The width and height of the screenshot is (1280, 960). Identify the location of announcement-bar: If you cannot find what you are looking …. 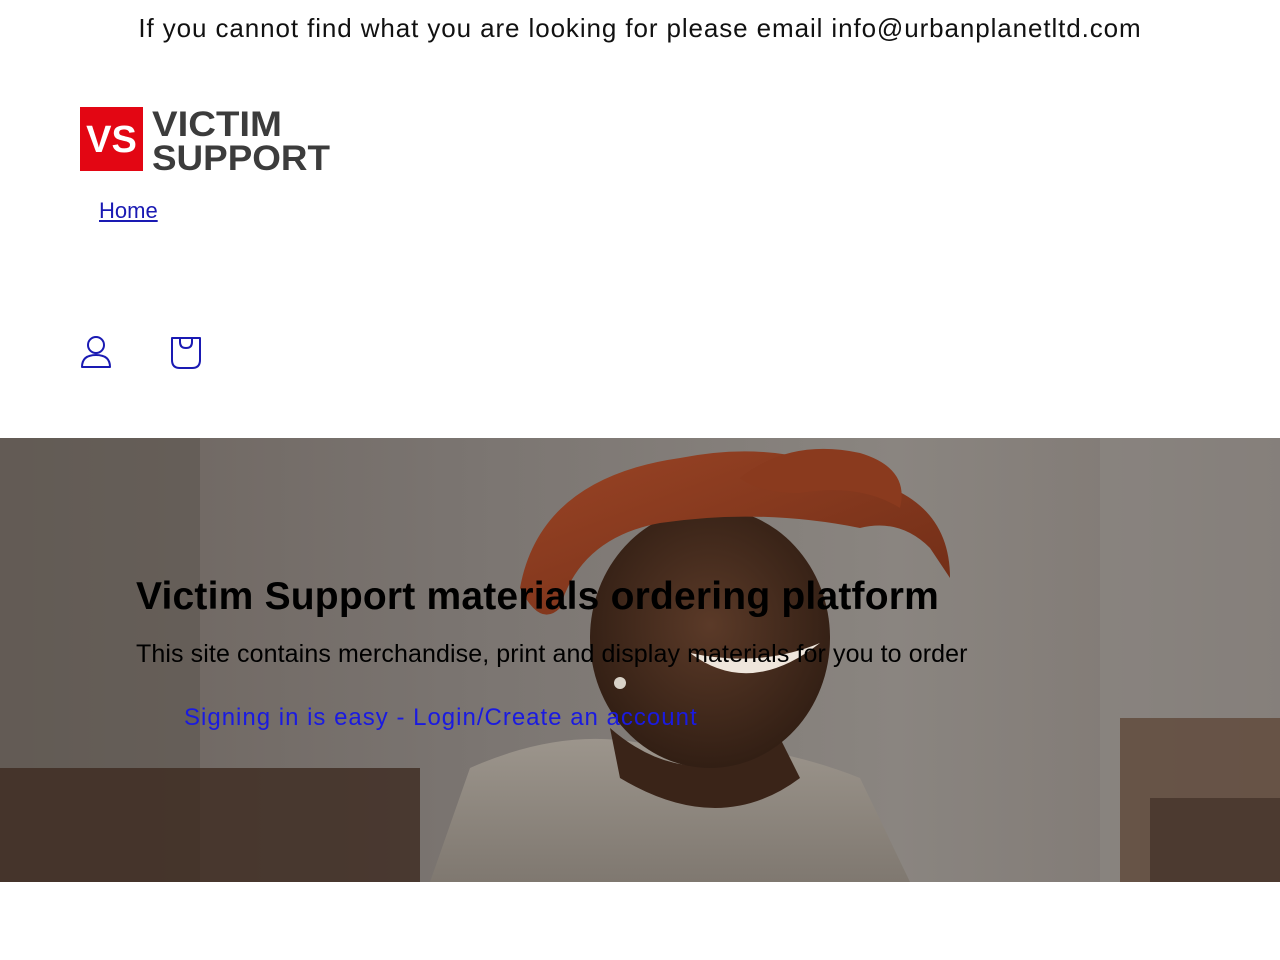
(640, 28).